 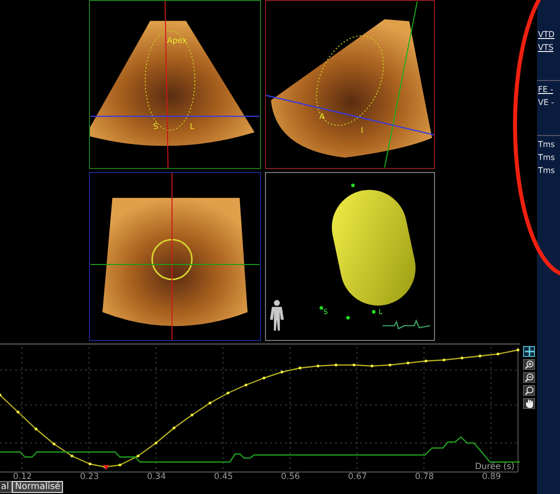 I want to click on axis-tick-label: 0.34, so click(x=156, y=476).